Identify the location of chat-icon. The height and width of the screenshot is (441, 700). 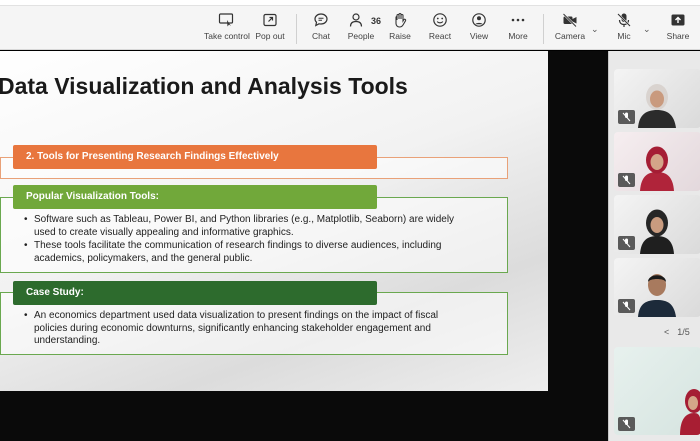
(321, 20).